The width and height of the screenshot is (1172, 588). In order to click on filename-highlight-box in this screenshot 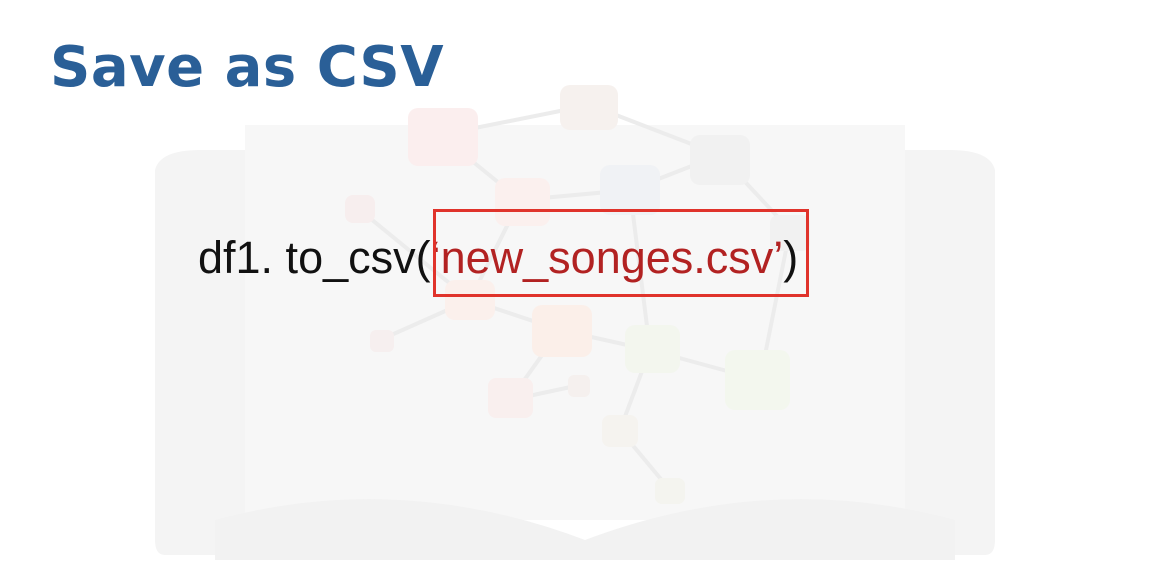, I will do `click(621, 253)`.